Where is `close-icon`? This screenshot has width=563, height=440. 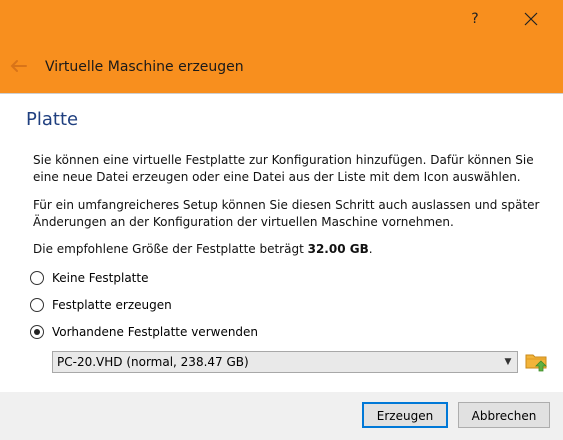 close-icon is located at coordinates (531, 19).